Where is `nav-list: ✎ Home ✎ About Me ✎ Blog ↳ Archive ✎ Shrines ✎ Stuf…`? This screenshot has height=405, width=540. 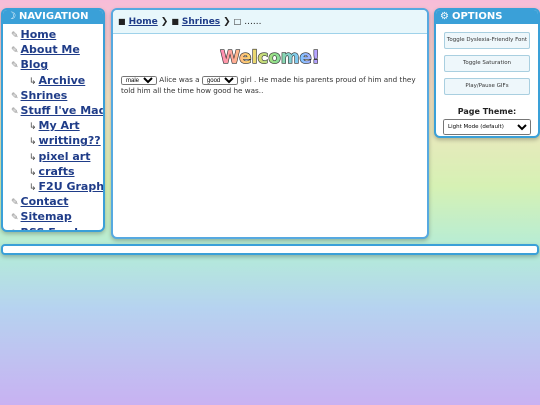 nav-list: ✎ Home ✎ About Me ✎ Blog ↳ Archive ✎ Shrines ✎ Stuf… is located at coordinates (53, 127).